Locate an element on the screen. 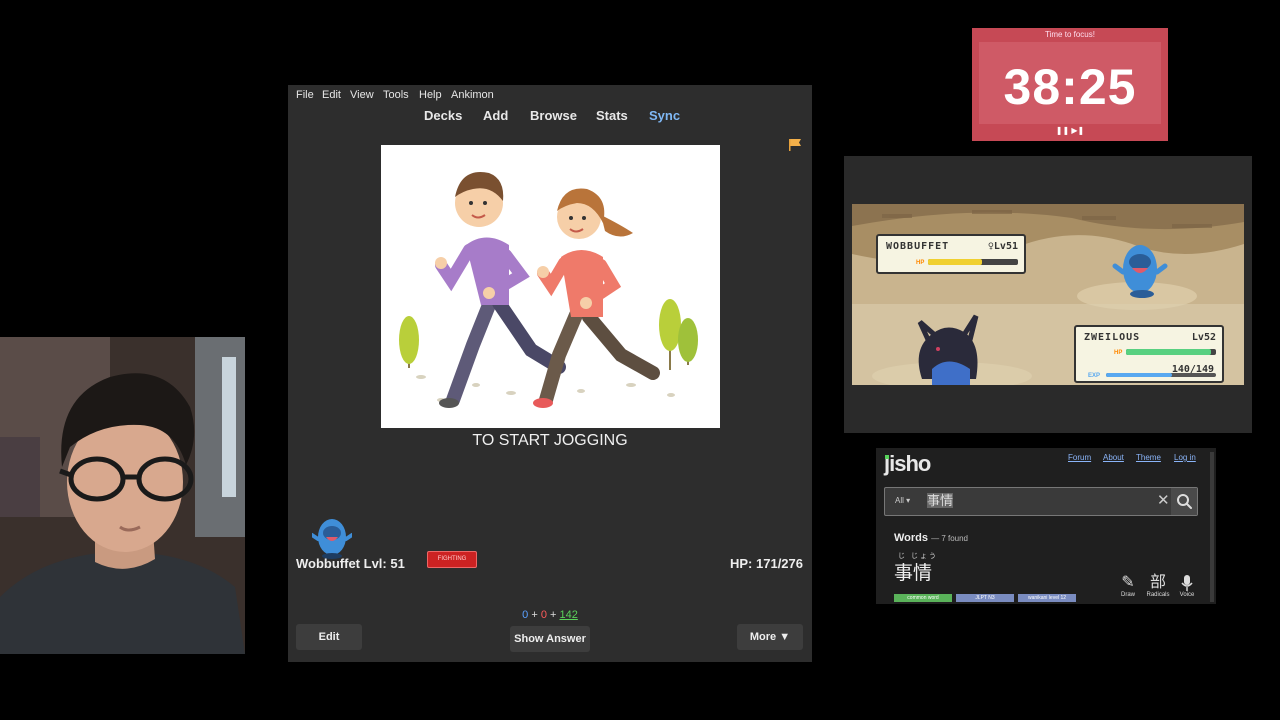 The image size is (1280, 720). player-hp-bar is located at coordinates (1171, 352).